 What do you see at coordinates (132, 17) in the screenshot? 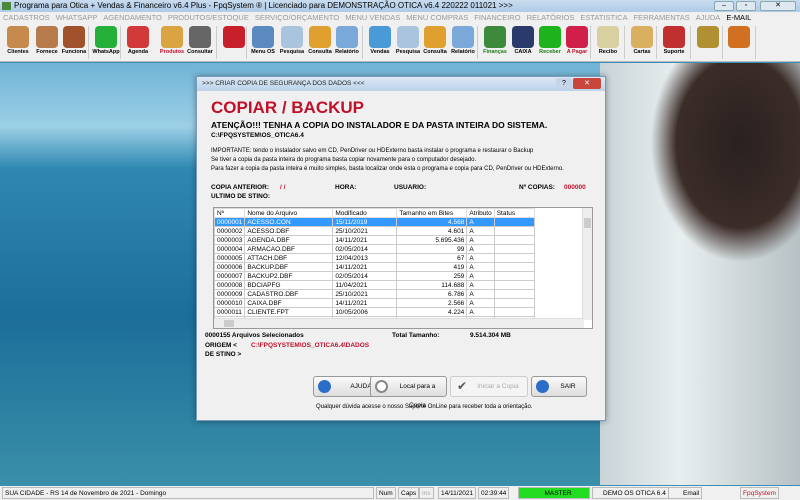
I see `menu-item: AGENDAMENTO` at bounding box center [132, 17].